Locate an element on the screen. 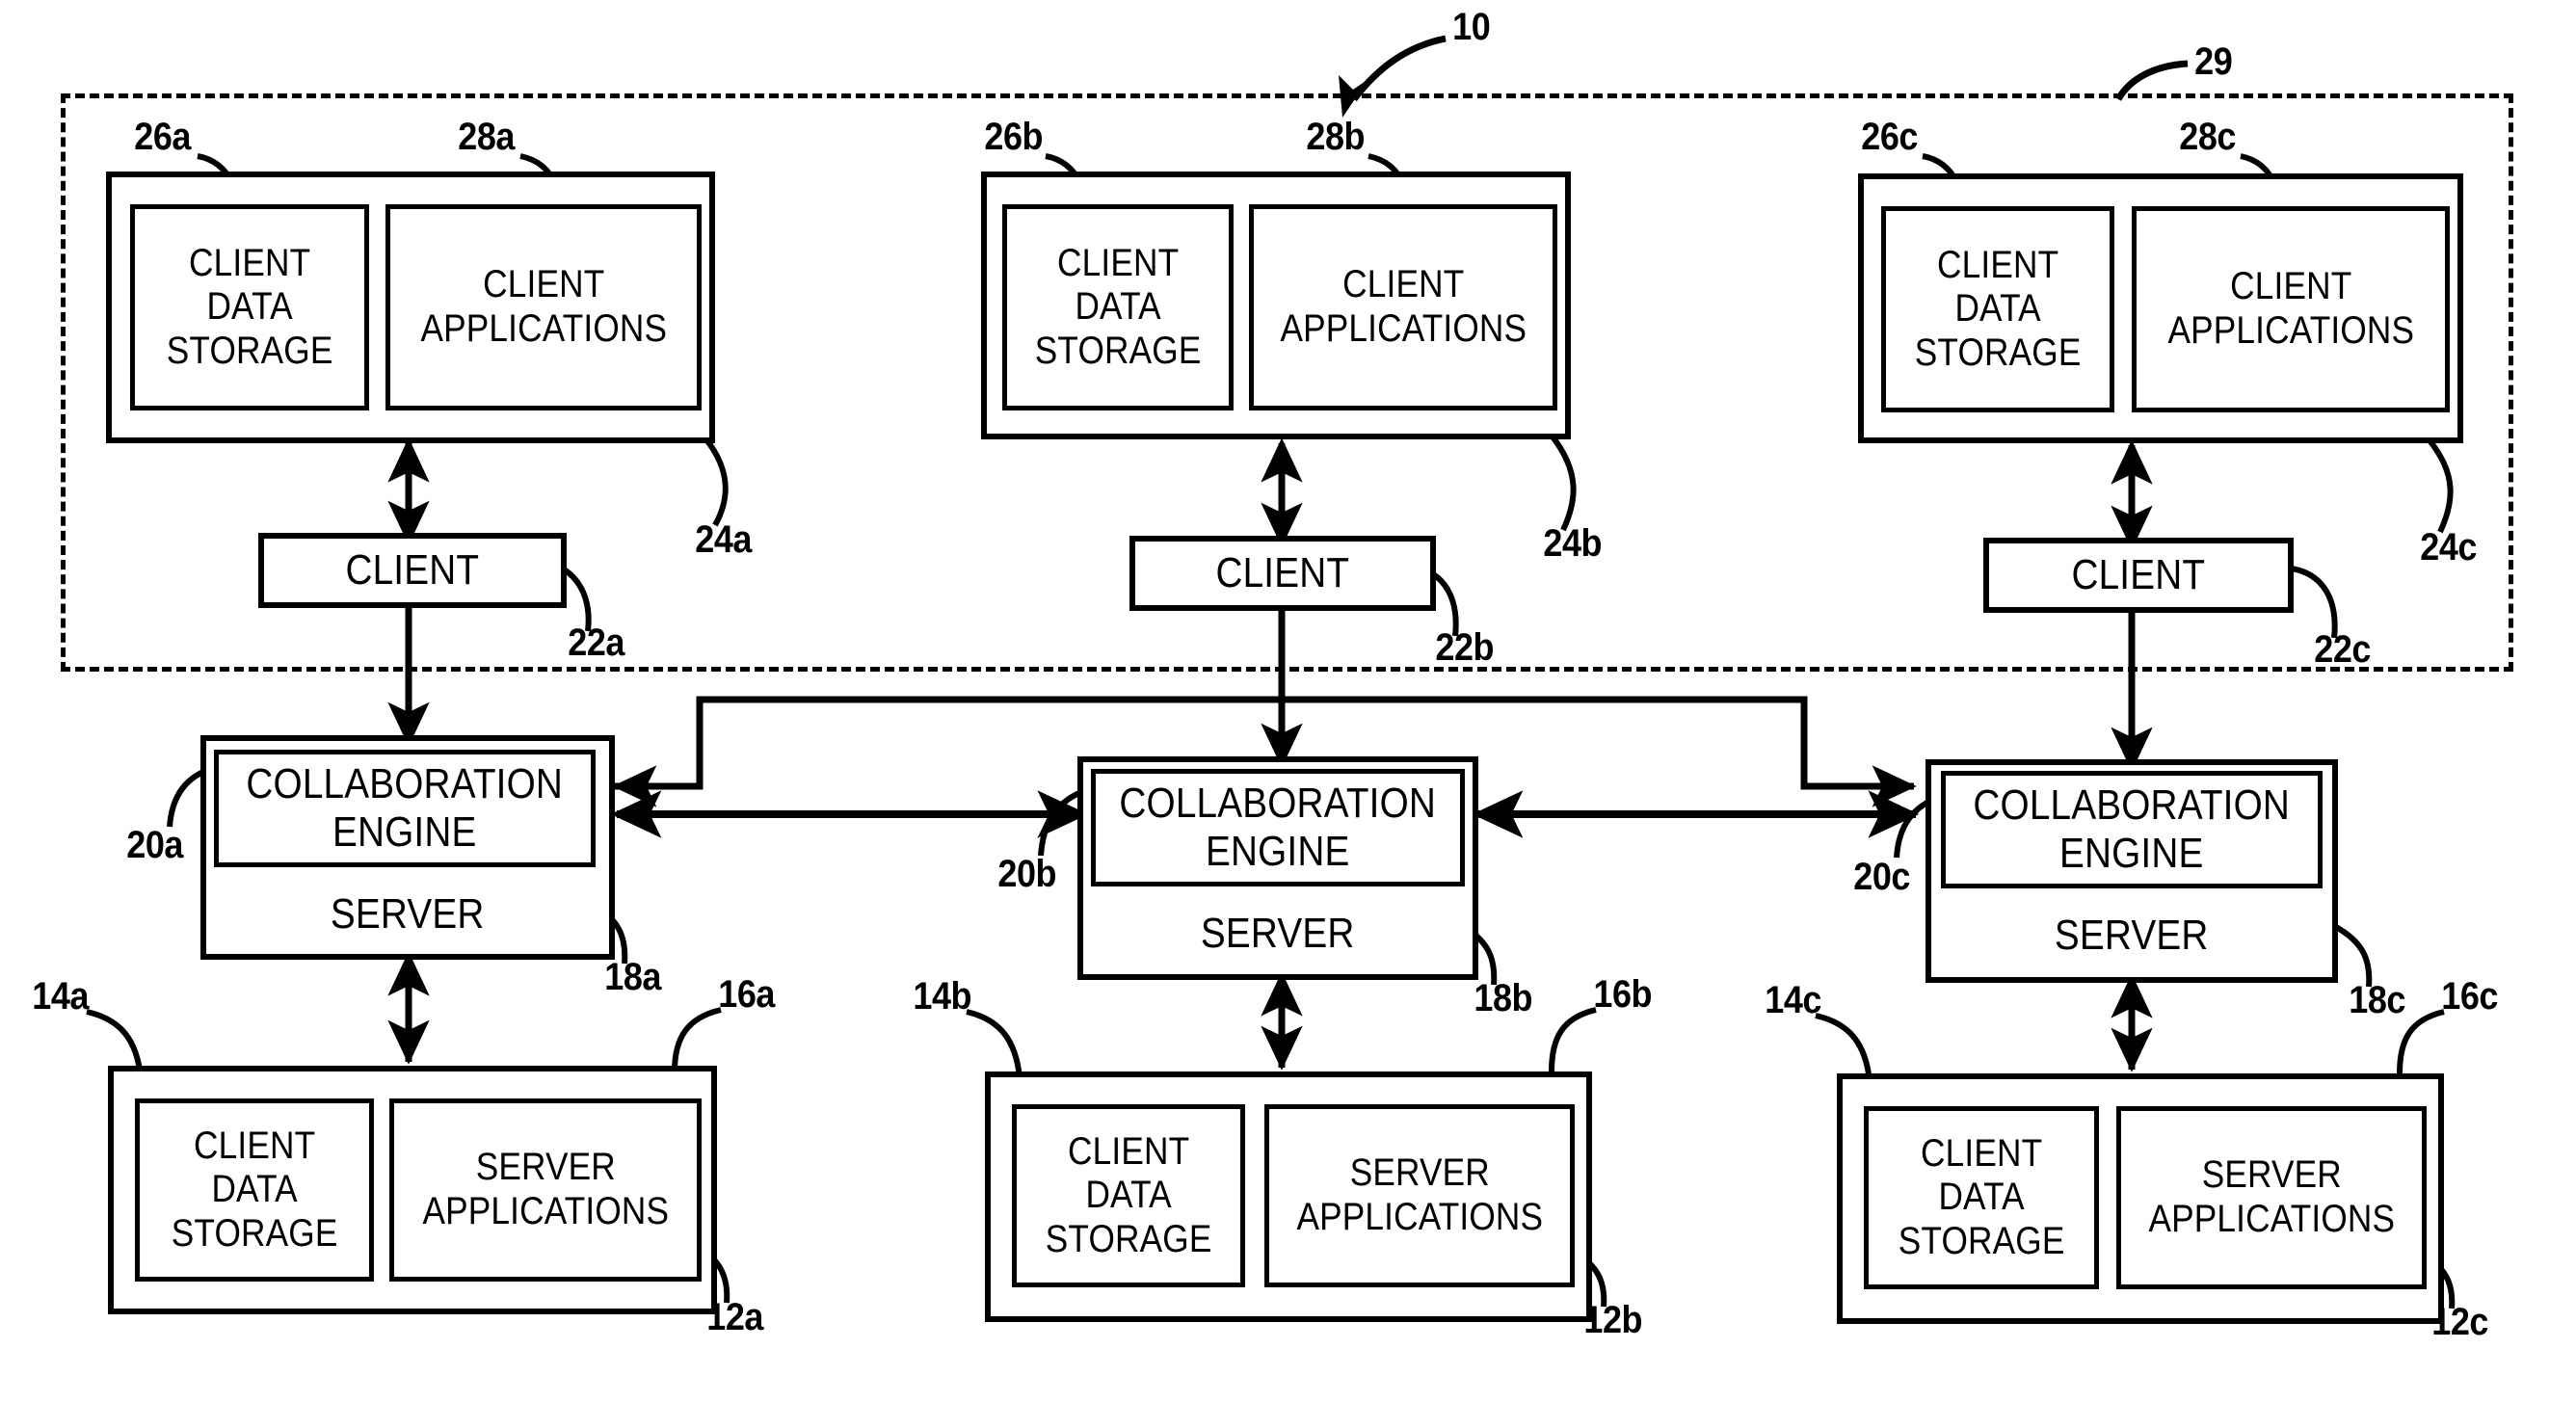 The width and height of the screenshot is (2576, 1402). ref-20b: 20b is located at coordinates (1027, 874).